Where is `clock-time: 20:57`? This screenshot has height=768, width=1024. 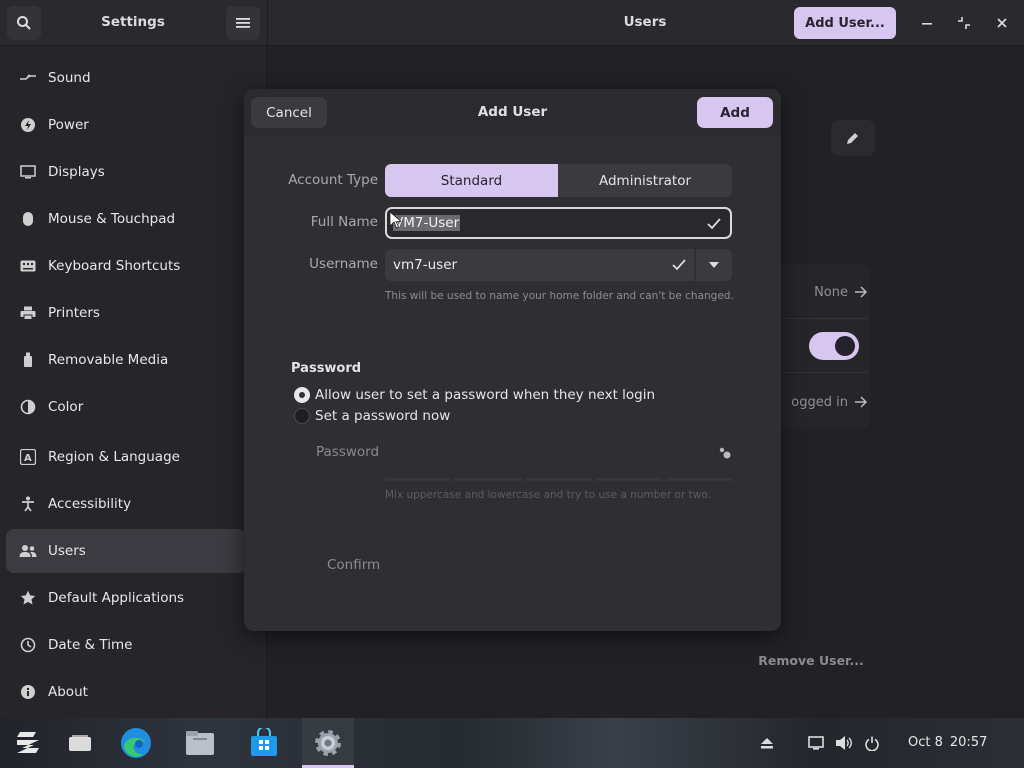 clock-time: 20:57 is located at coordinates (968, 742).